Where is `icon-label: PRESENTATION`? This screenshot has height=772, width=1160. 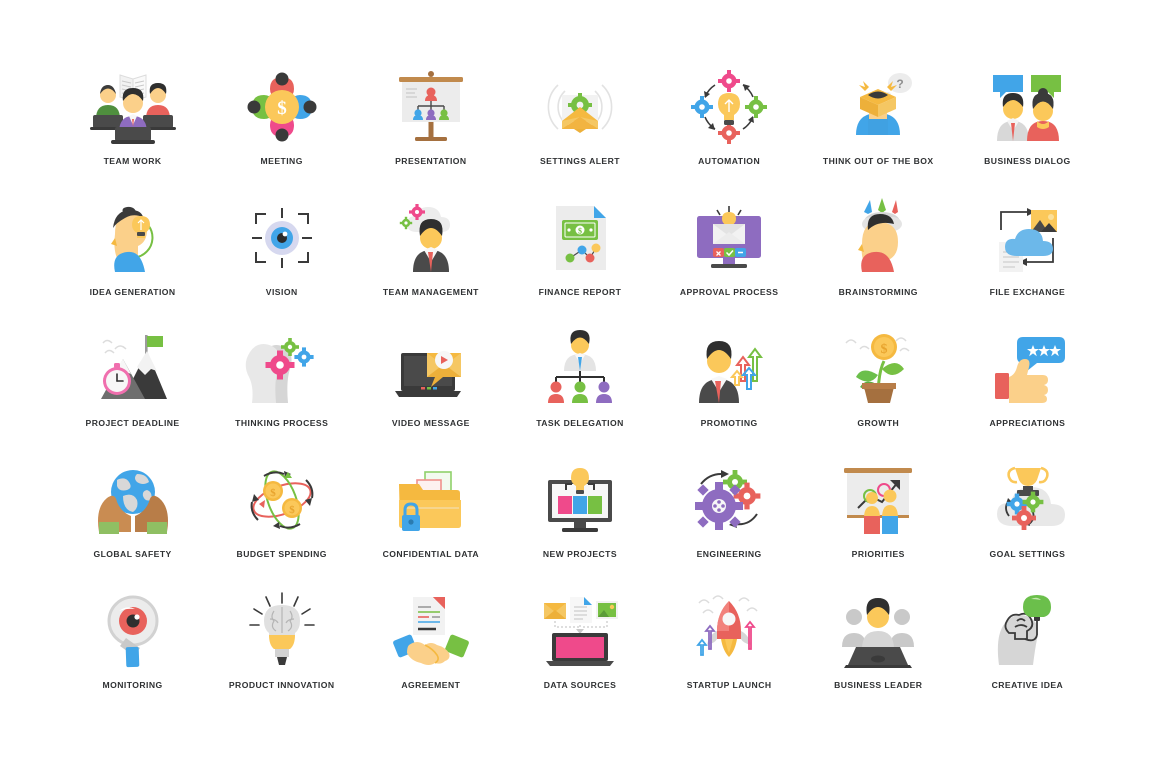
icon-label: PRESENTATION is located at coordinates (431, 161).